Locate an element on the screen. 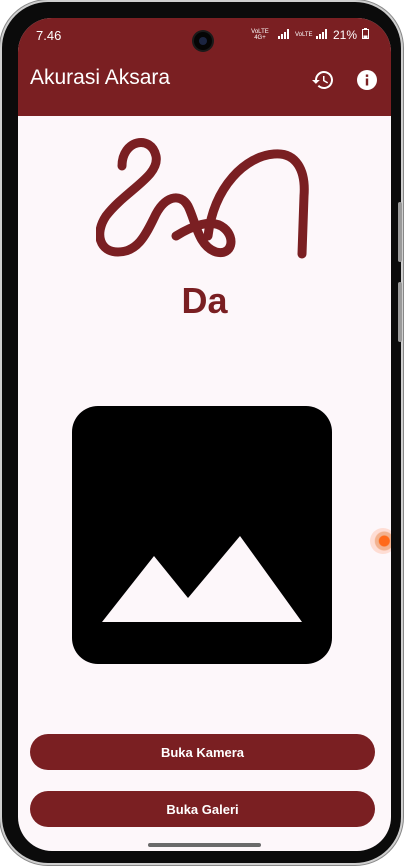 Image resolution: width=405 pixels, height=867 pixels. open-camera-button: Buka Kamera is located at coordinates (202, 752).